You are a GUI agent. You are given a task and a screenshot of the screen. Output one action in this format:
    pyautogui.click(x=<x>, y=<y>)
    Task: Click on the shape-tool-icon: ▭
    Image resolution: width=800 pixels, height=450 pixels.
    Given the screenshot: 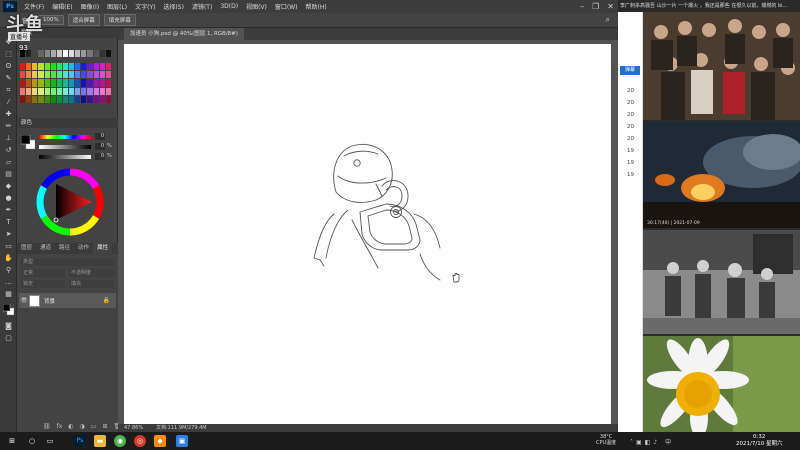 What is the action you would take?
    pyautogui.click(x=8, y=246)
    